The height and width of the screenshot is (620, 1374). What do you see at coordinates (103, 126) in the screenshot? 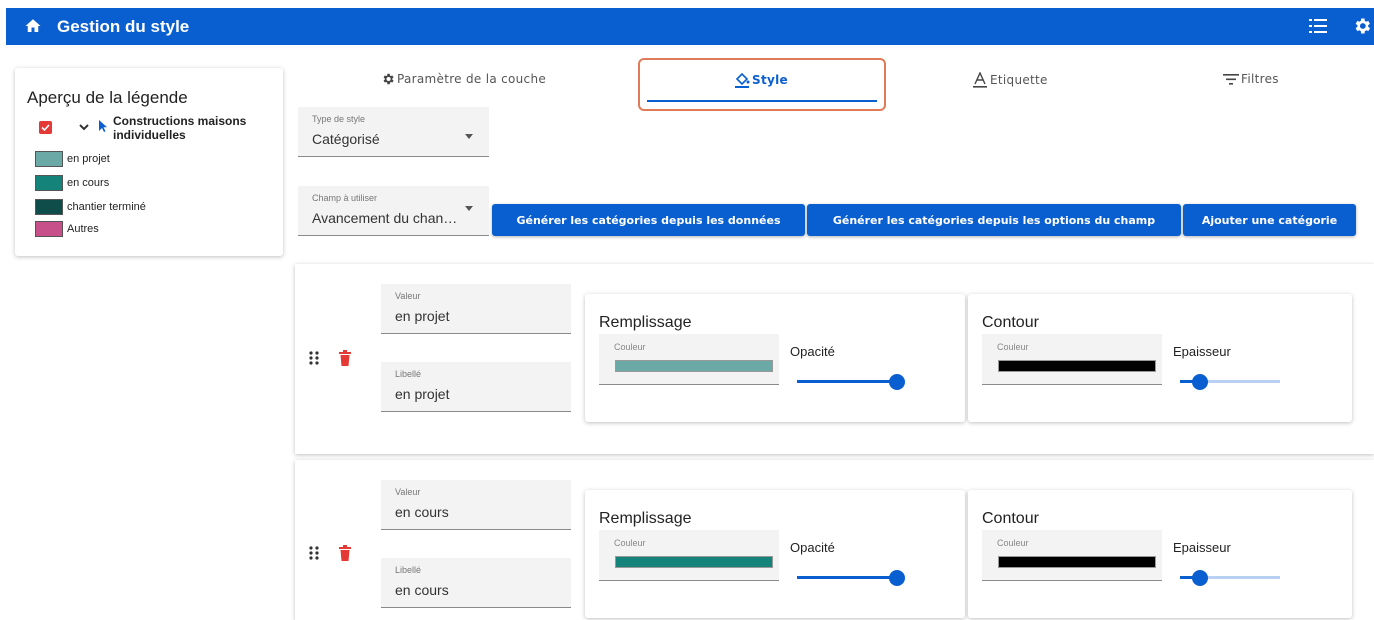
I see `cursor-pointer-icon` at bounding box center [103, 126].